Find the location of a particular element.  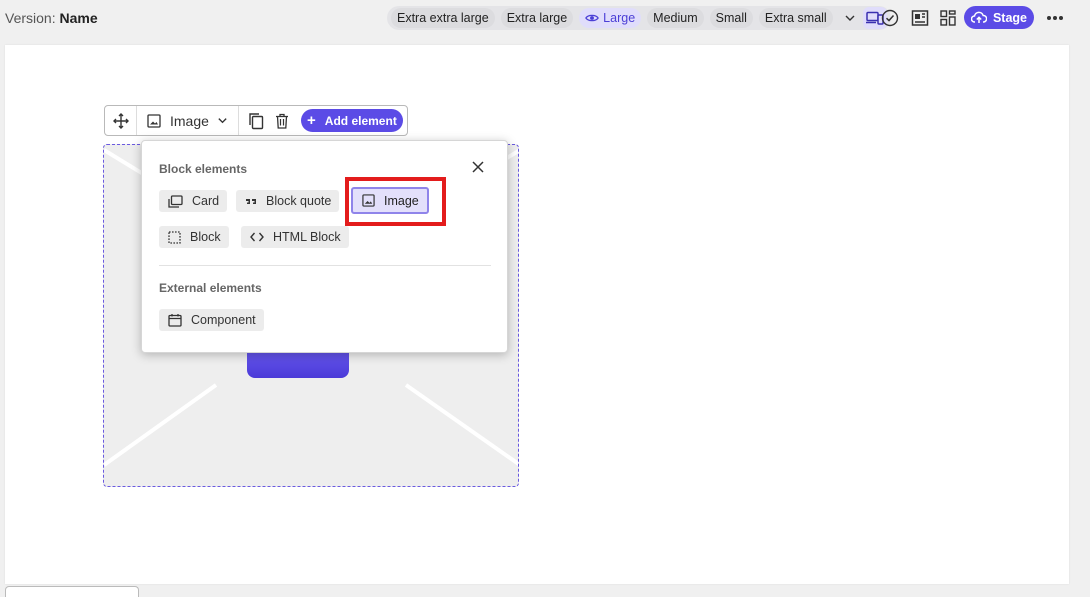

plus-icon: + is located at coordinates (311, 120).